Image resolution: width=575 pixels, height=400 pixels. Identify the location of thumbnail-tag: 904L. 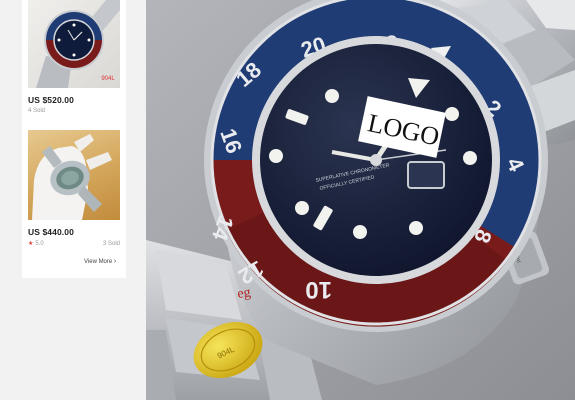
(108, 79).